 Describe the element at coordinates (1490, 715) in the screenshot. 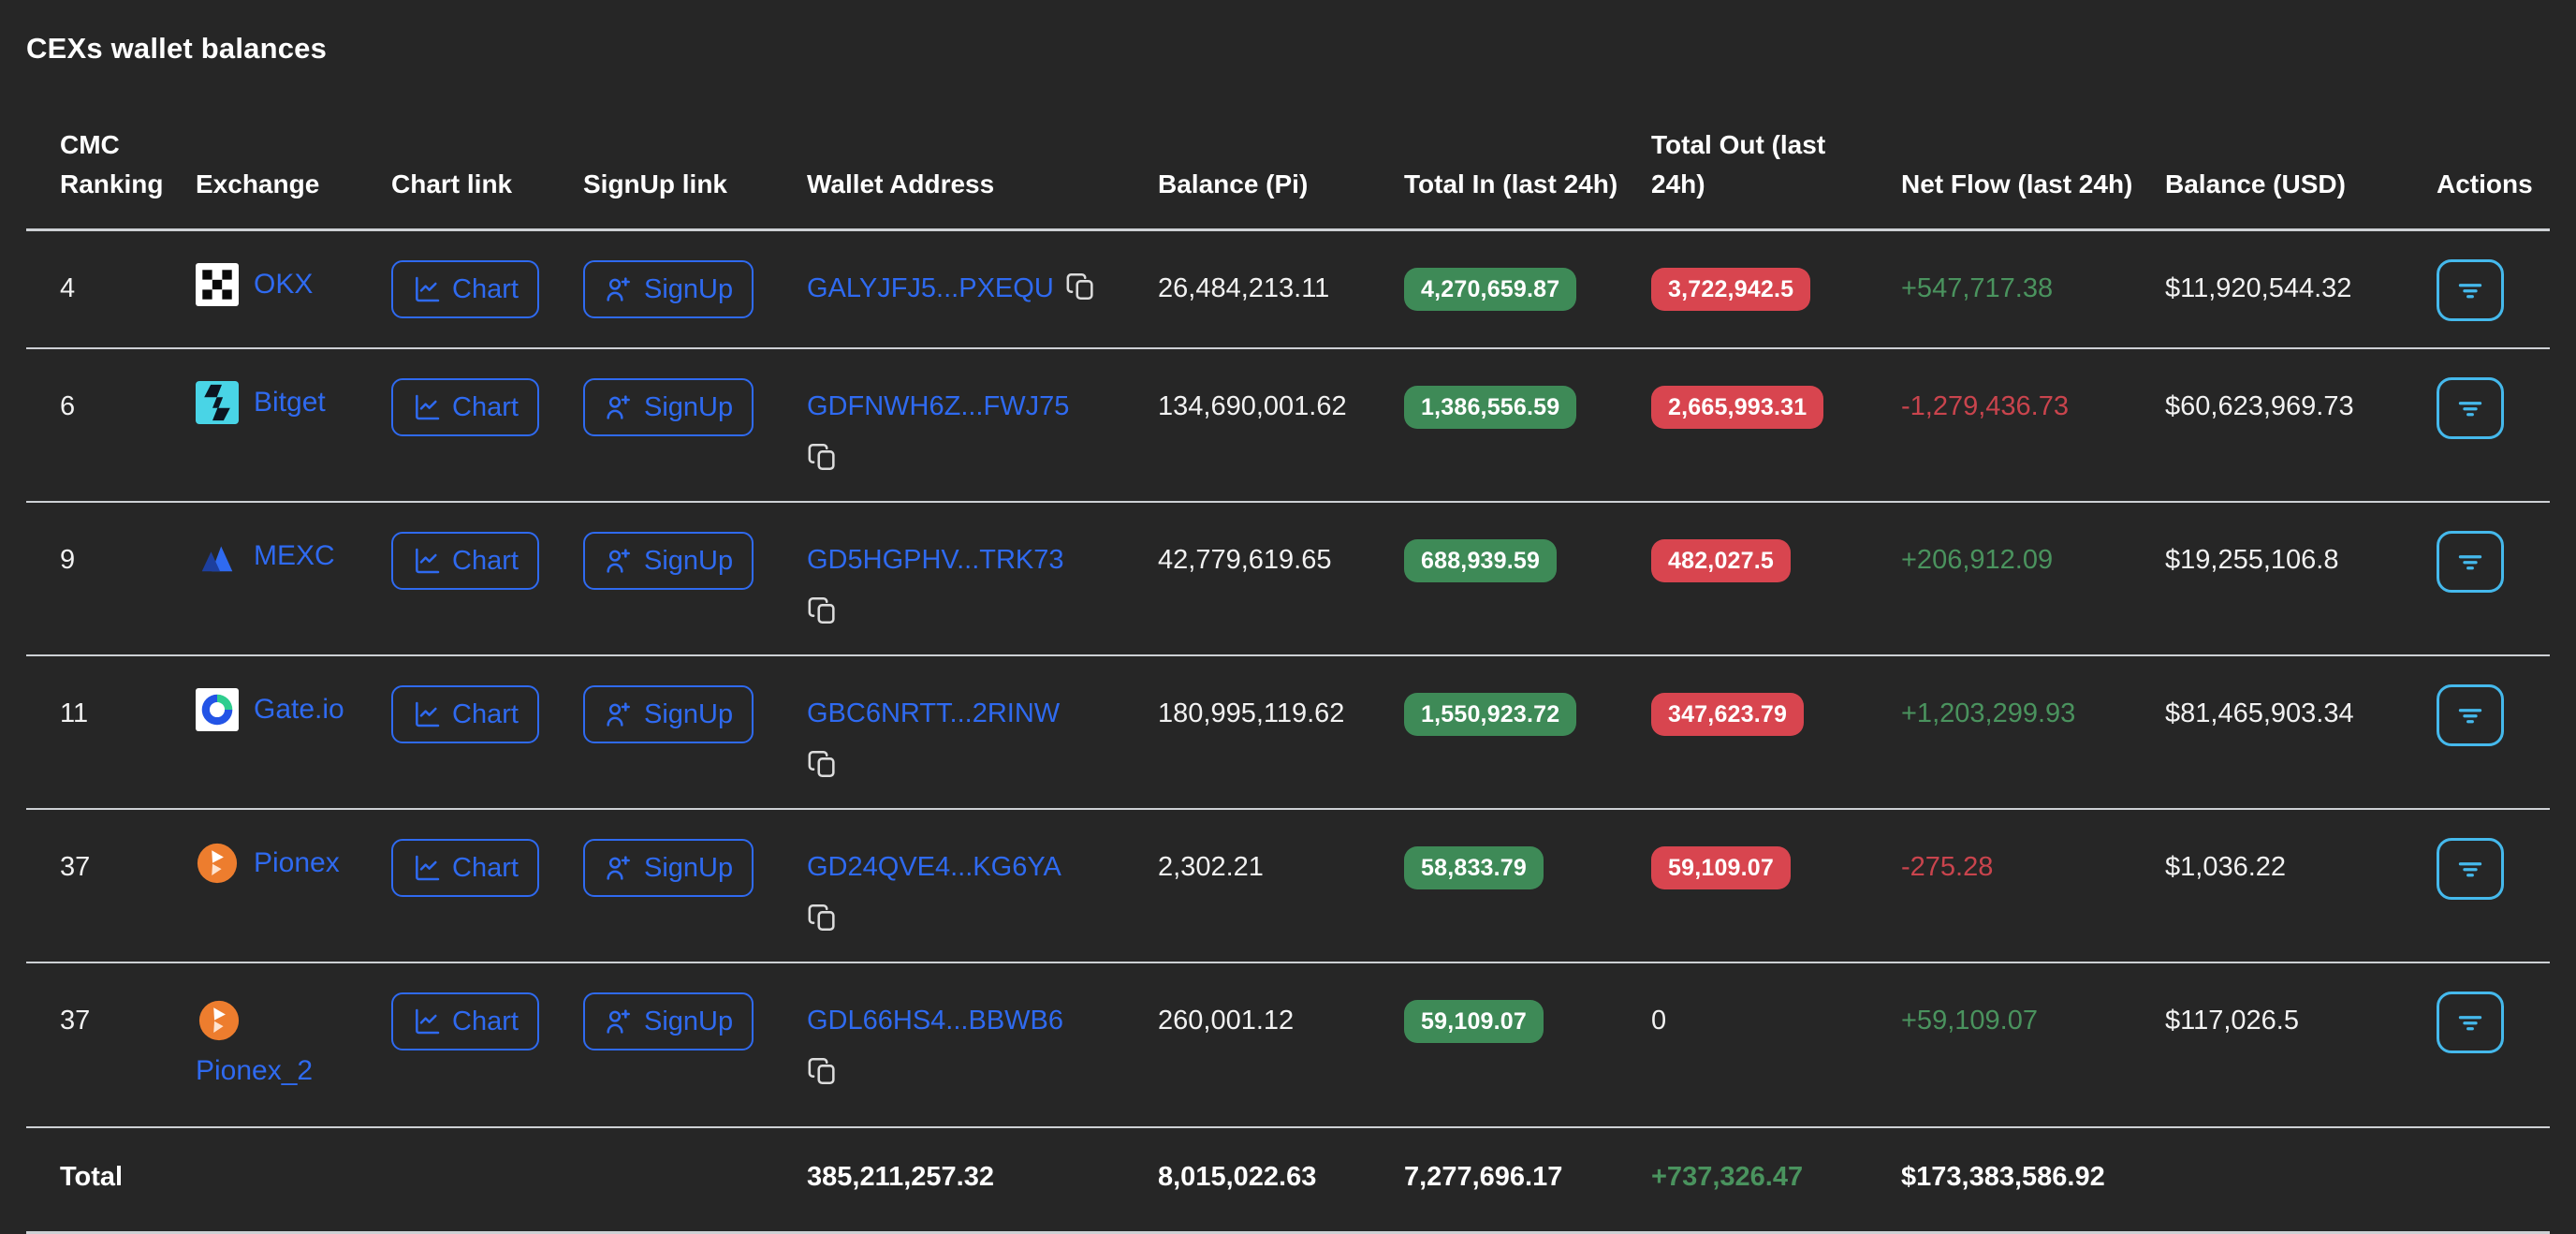

I see `total-in-badge: 1,550,923.72` at that location.